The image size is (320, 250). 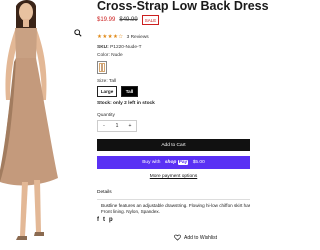 What do you see at coordinates (129, 91) in the screenshot?
I see `size-option-tall: Tall` at bounding box center [129, 91].